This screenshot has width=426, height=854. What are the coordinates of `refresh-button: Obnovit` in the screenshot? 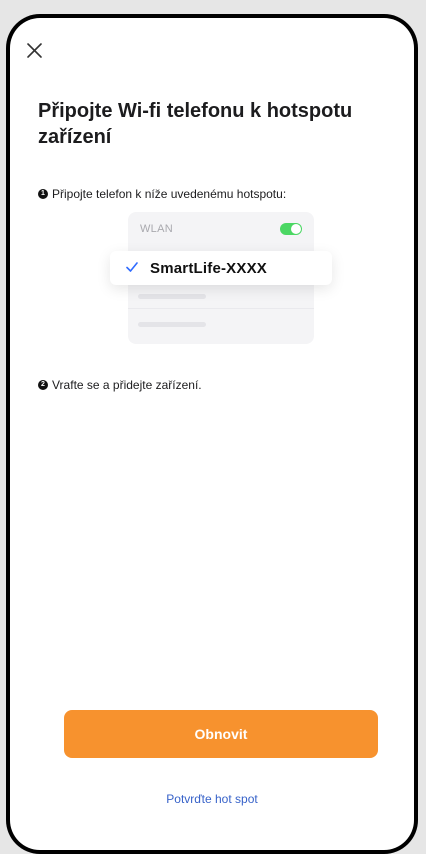 It's located at (221, 734).